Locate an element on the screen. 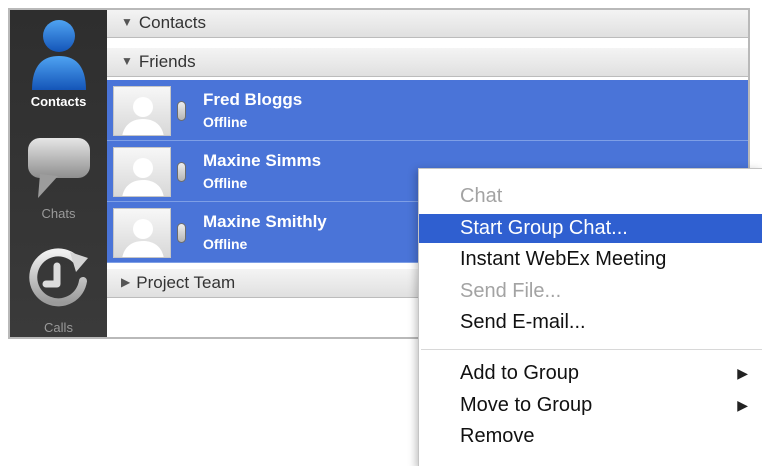 Image resolution: width=762 pixels, height=466 pixels. group-label: Contacts is located at coordinates (172, 22).